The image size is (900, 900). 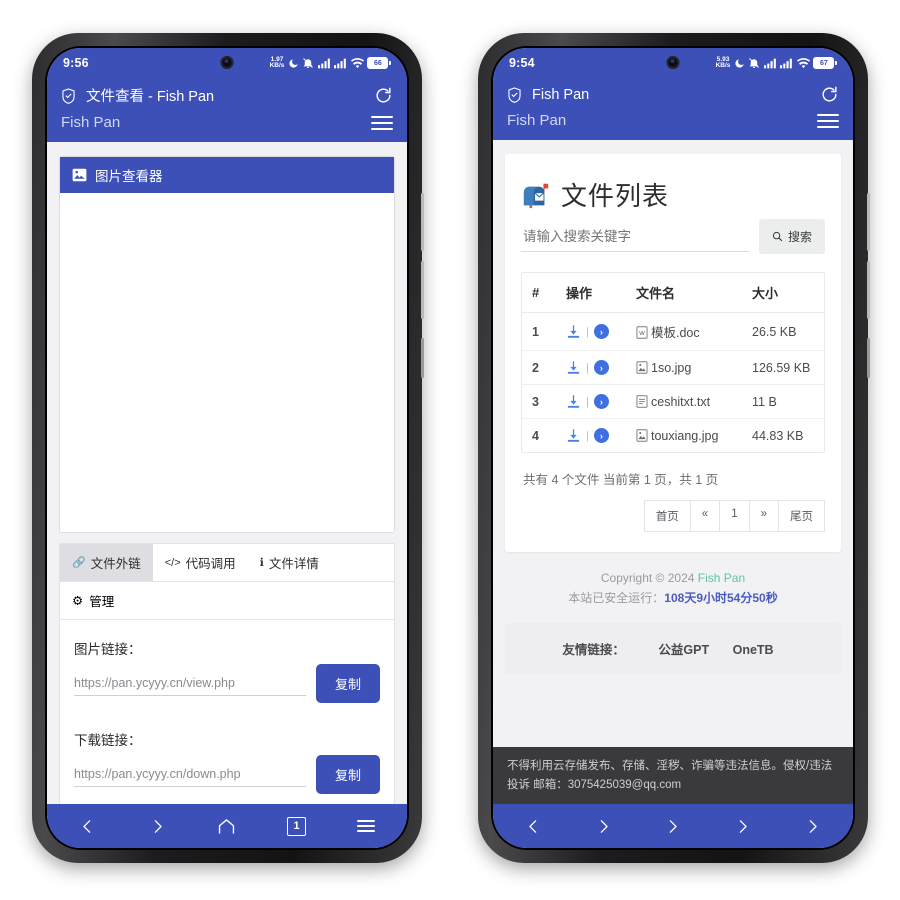 What do you see at coordinates (721, 578) in the screenshot?
I see `copyright-brand: Fish Pan` at bounding box center [721, 578].